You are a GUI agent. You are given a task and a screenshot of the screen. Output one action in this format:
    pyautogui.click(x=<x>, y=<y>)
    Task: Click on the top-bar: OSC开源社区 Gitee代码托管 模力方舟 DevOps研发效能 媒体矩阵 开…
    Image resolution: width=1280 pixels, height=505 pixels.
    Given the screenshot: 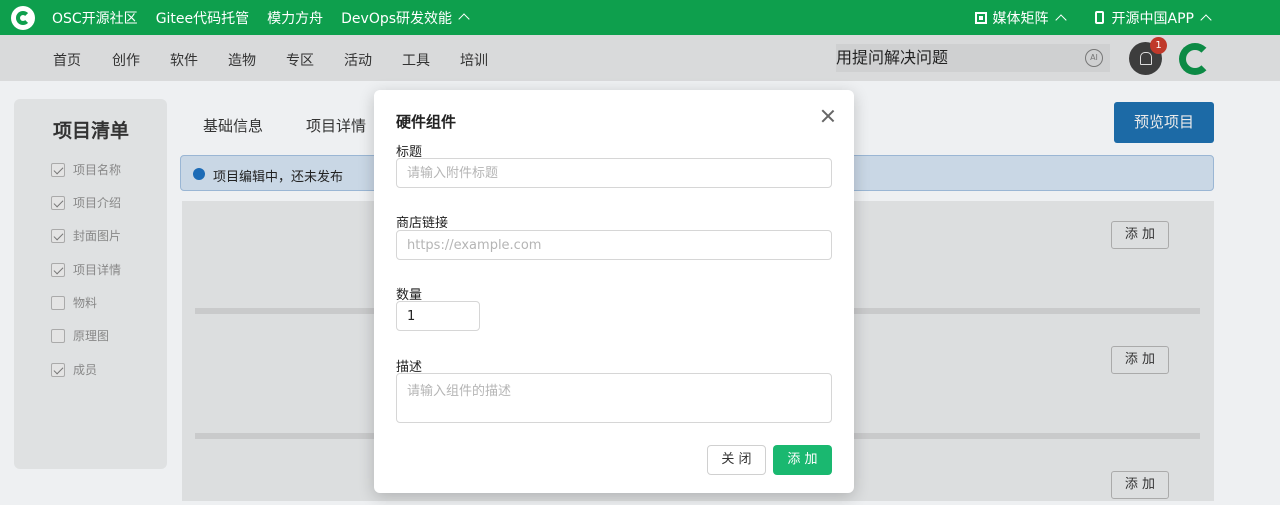 What is the action you would take?
    pyautogui.click(x=640, y=17)
    